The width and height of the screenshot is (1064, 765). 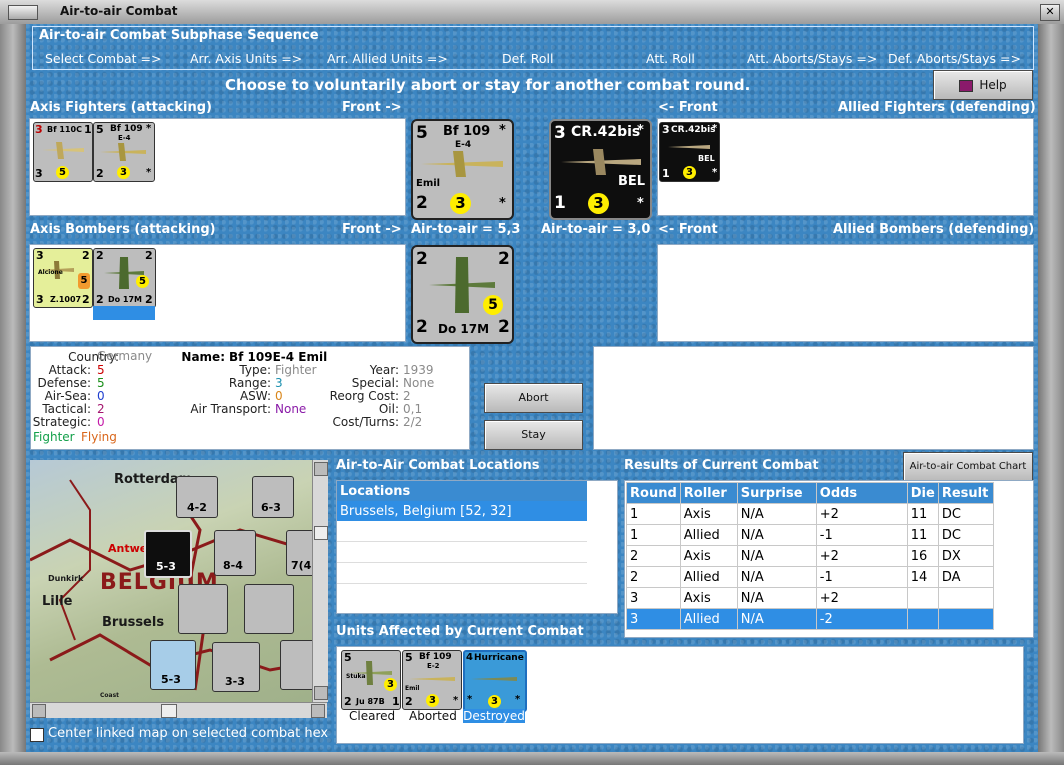 What do you see at coordinates (125, 356) in the screenshot?
I see `value-country: Germany` at bounding box center [125, 356].